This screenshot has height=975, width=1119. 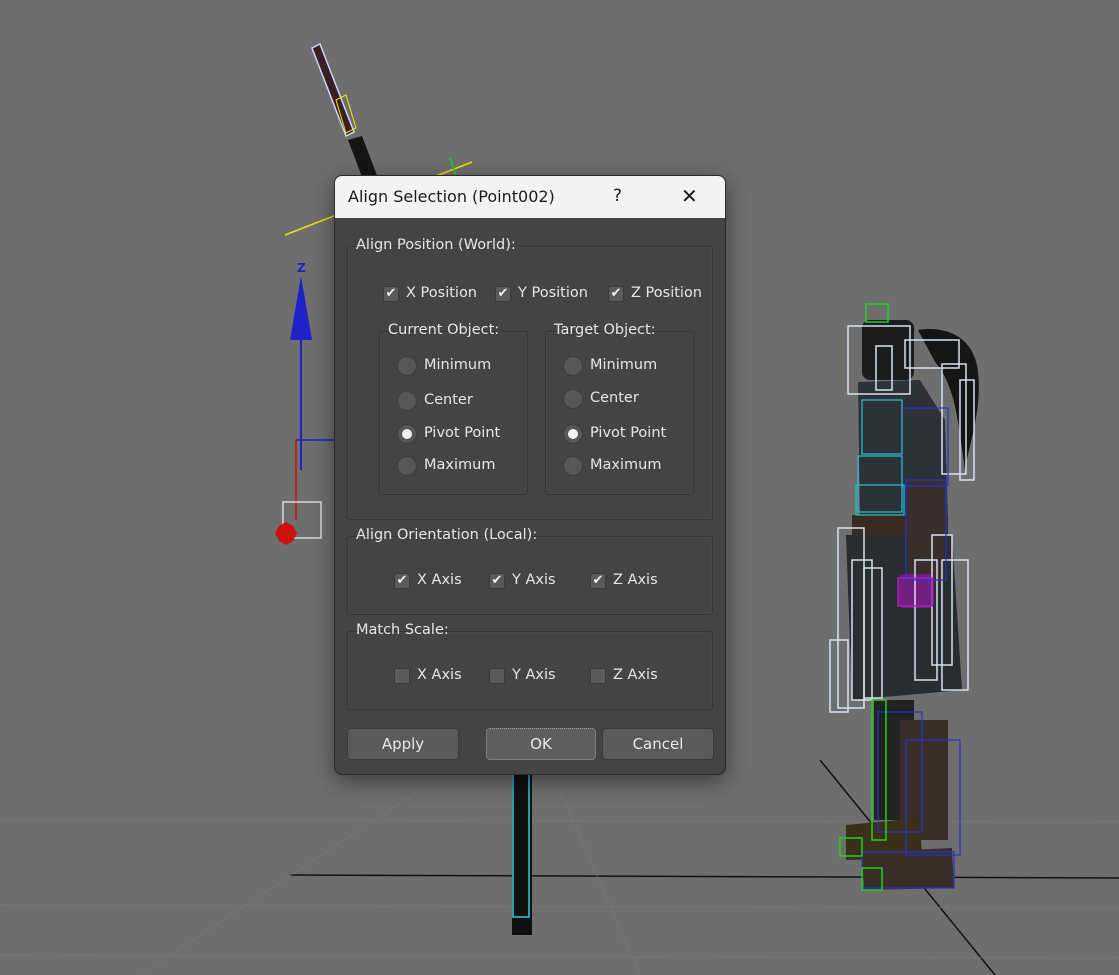 I want to click on current-center-label: Center, so click(x=448, y=400).